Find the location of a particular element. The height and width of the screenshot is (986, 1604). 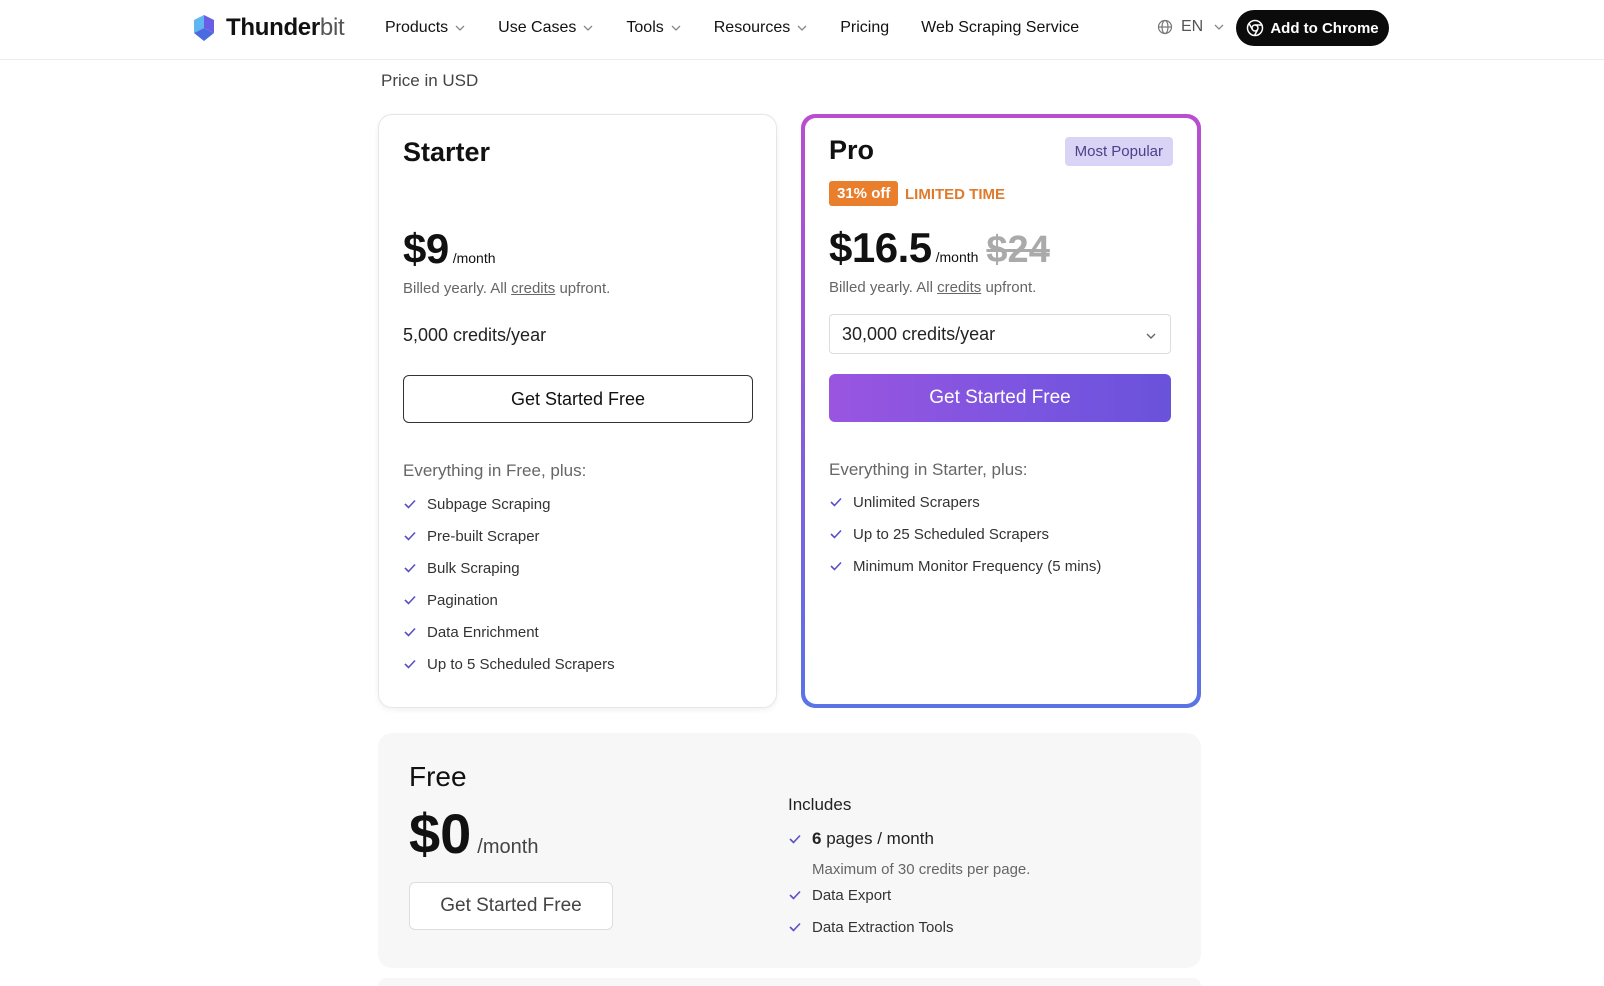

max-credits-note: Maximum of 30 credits per page. is located at coordinates (921, 869).